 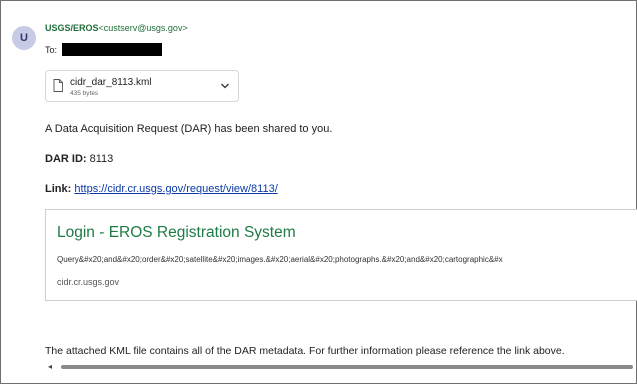 What do you see at coordinates (72, 28) in the screenshot?
I see `sender-name: USGS/EROS` at bounding box center [72, 28].